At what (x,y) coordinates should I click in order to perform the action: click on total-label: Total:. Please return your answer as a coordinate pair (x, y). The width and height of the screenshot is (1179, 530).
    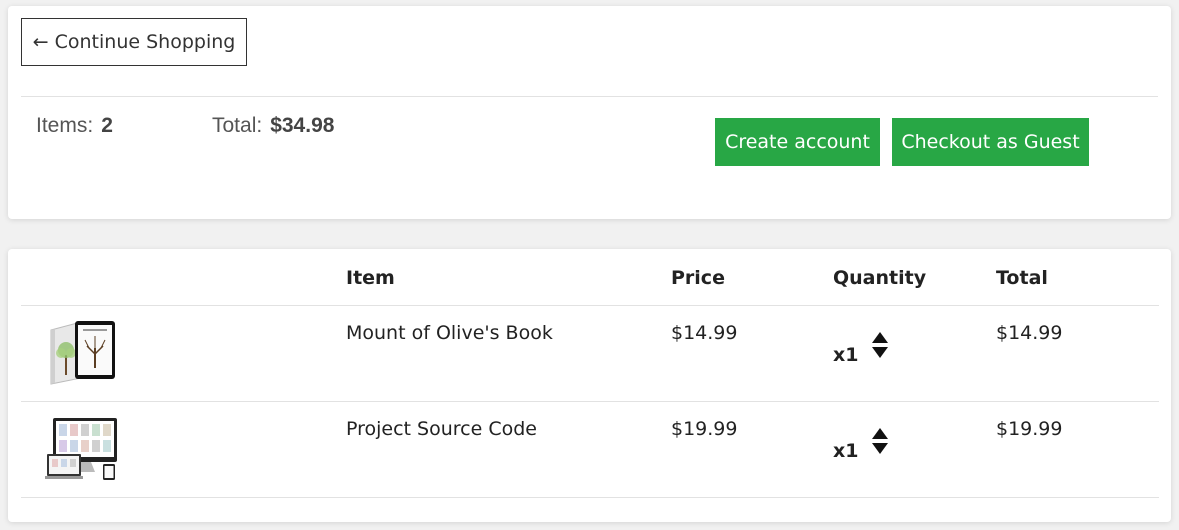
    Looking at the image, I should click on (237, 125).